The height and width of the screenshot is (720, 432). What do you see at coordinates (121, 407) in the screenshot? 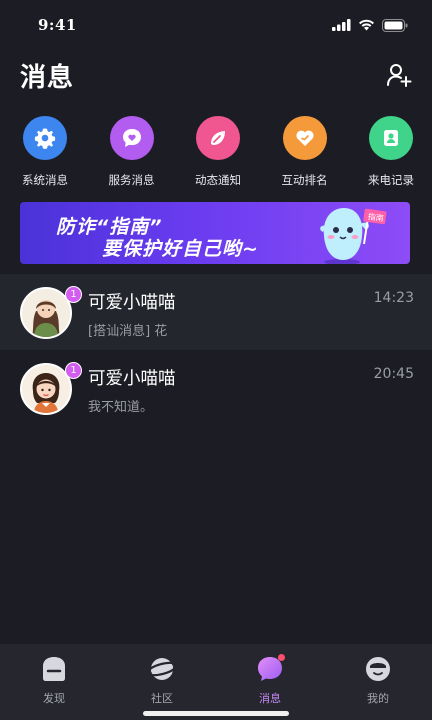
I see `message-preview: 我不知道。` at bounding box center [121, 407].